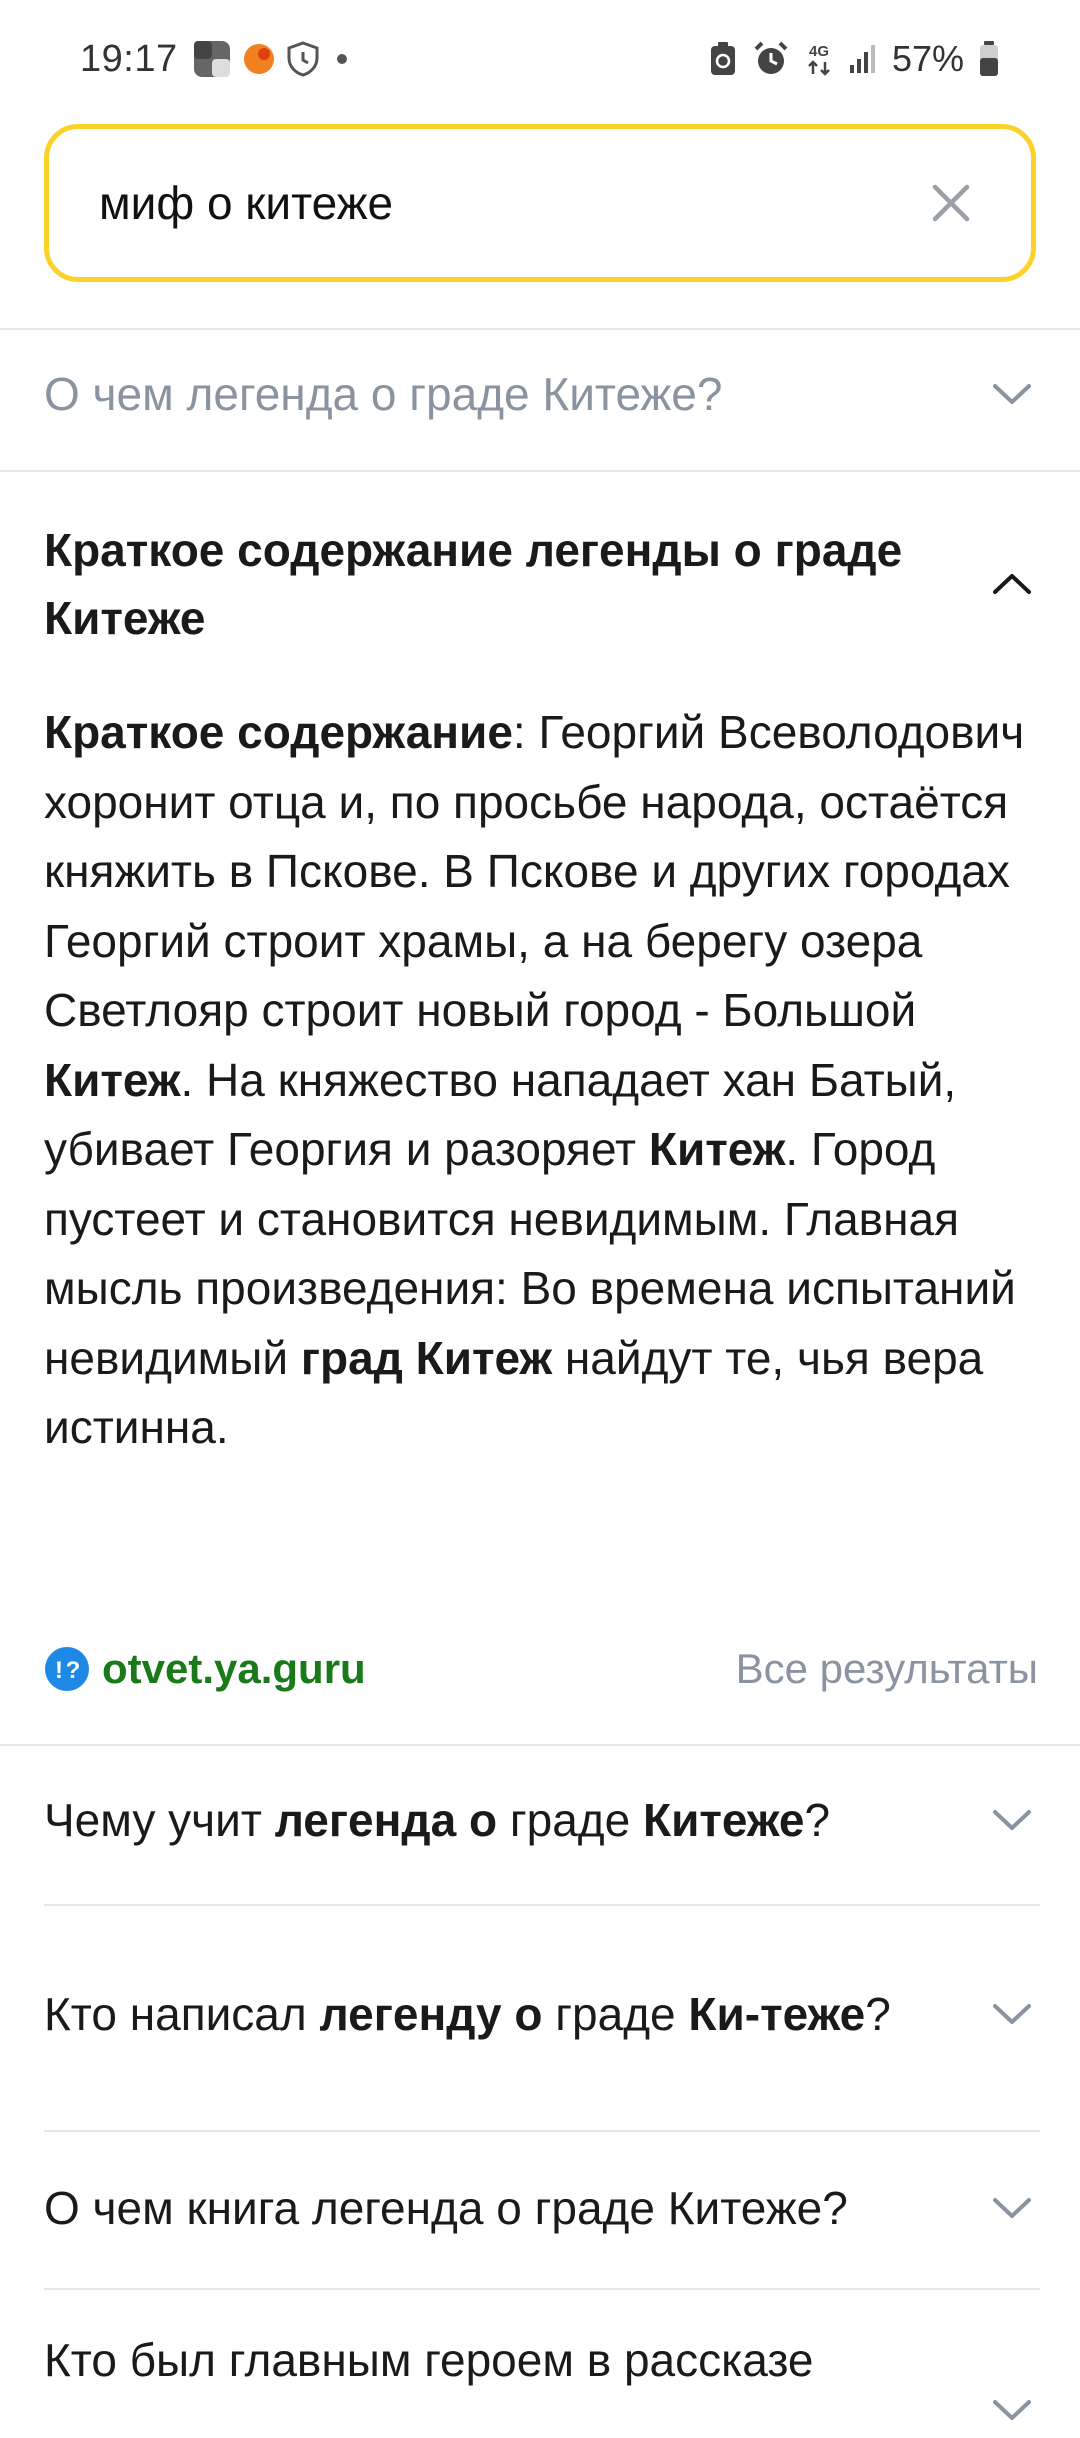 Image resolution: width=1080 pixels, height=2438 pixels. Describe the element at coordinates (509, 203) in the screenshot. I see `search-input` at that location.